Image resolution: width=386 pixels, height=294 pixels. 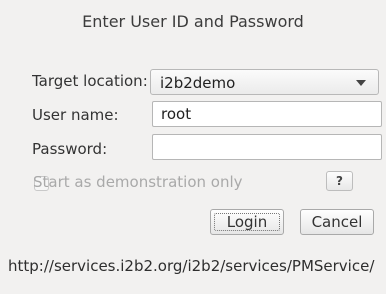 What do you see at coordinates (247, 222) in the screenshot?
I see `login-button: Login` at bounding box center [247, 222].